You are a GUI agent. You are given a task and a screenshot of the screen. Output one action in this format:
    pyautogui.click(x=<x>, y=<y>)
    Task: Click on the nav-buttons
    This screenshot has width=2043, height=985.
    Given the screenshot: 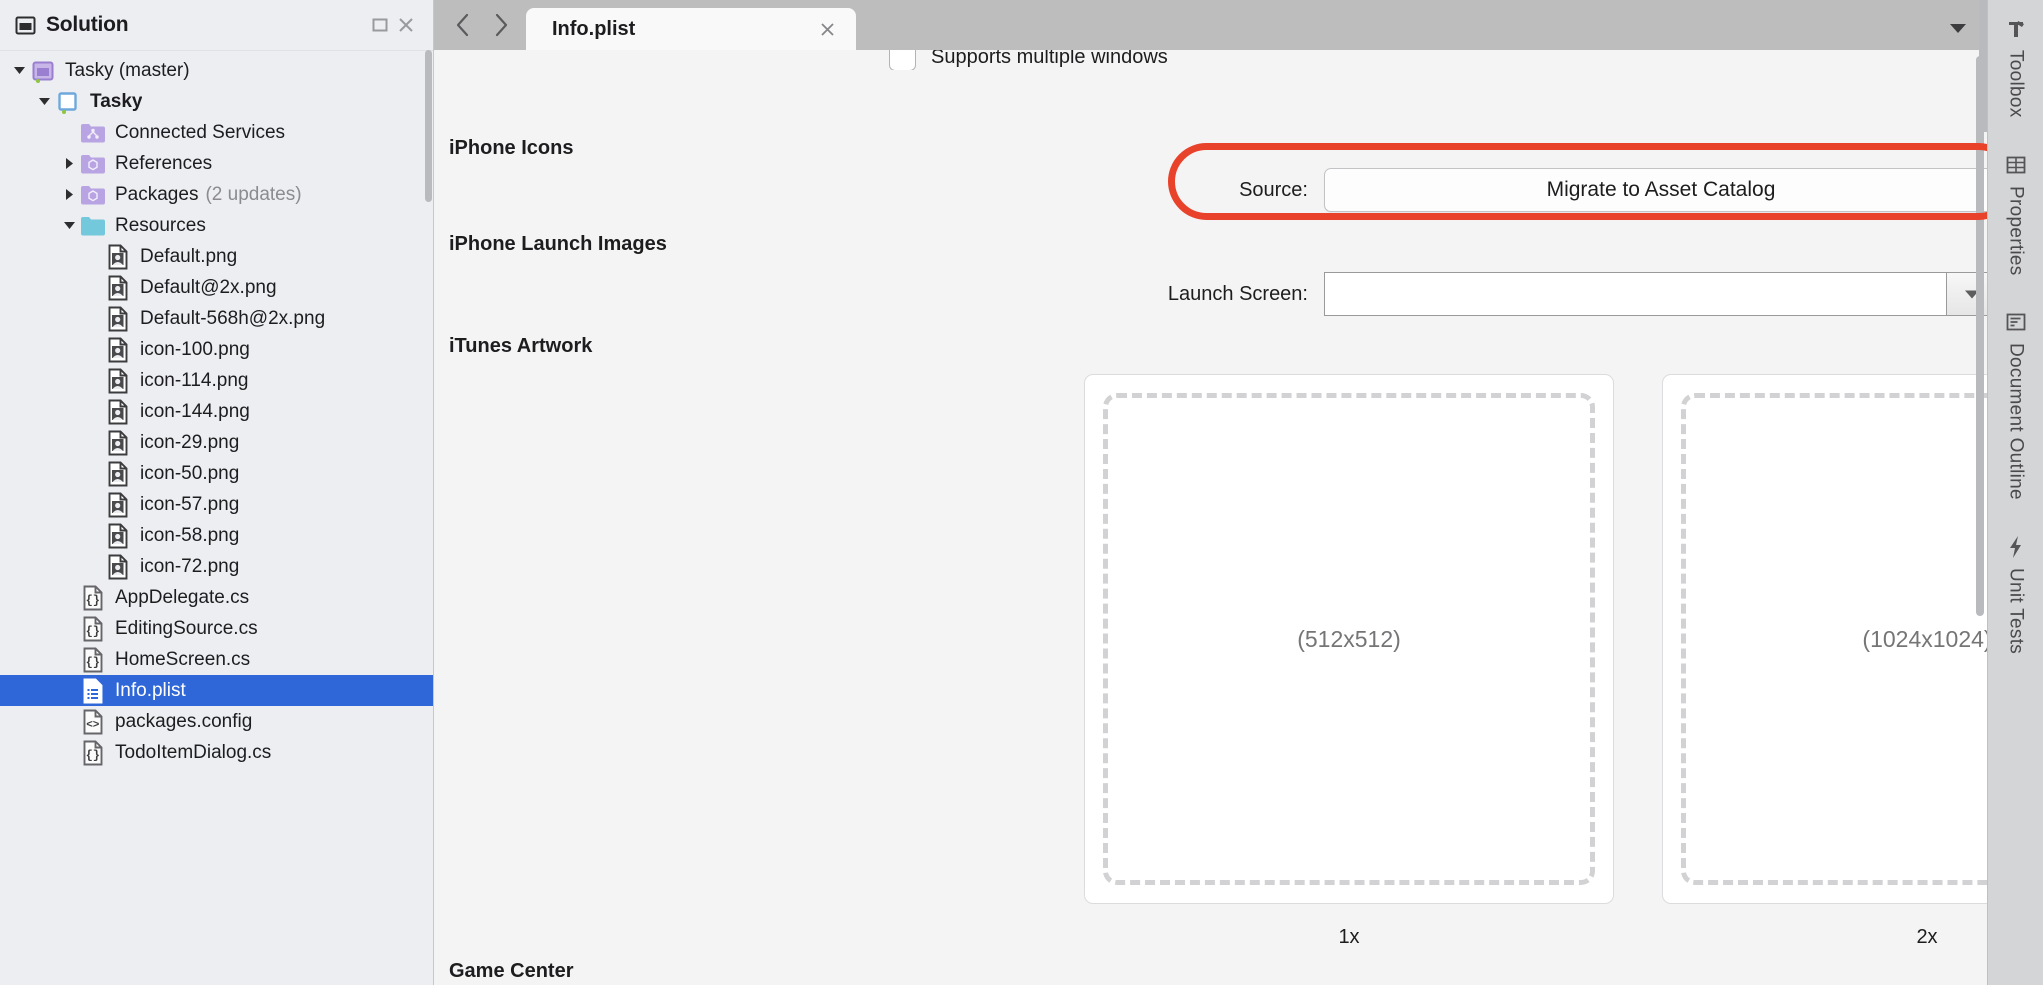 What is the action you would take?
    pyautogui.click(x=480, y=25)
    